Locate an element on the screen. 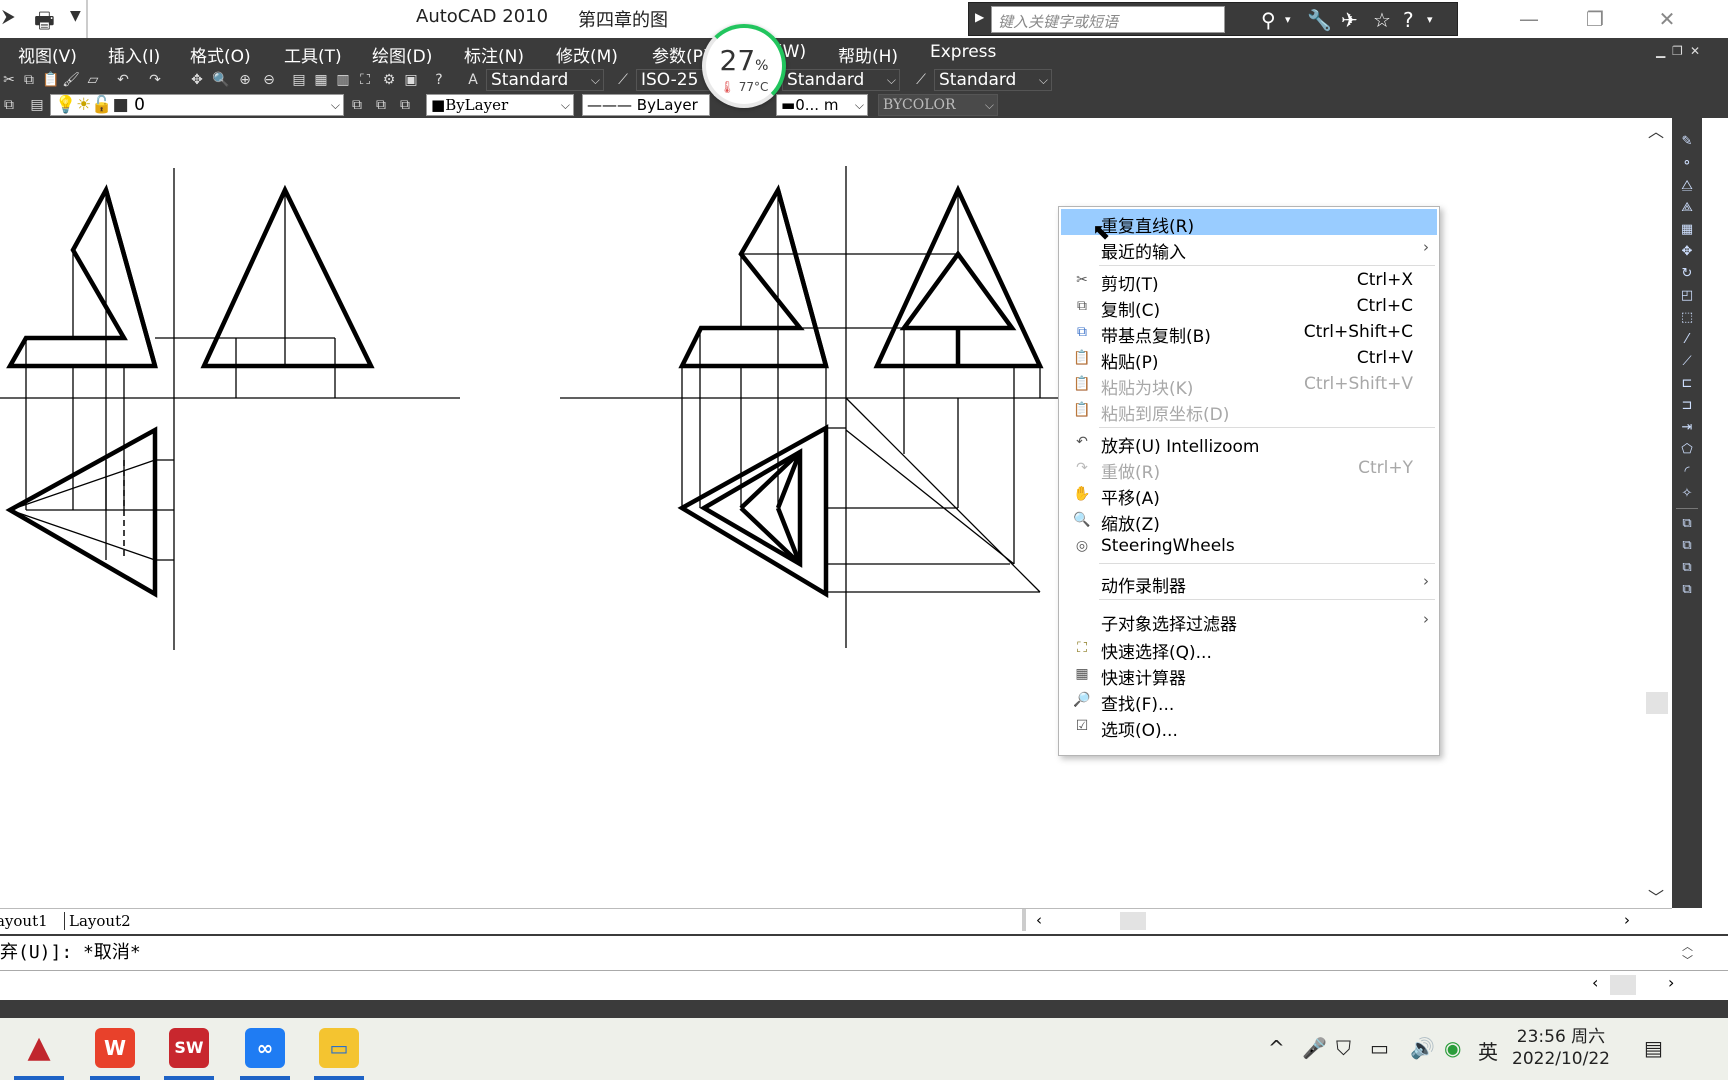  hscroll-thumb is located at coordinates (1133, 921).